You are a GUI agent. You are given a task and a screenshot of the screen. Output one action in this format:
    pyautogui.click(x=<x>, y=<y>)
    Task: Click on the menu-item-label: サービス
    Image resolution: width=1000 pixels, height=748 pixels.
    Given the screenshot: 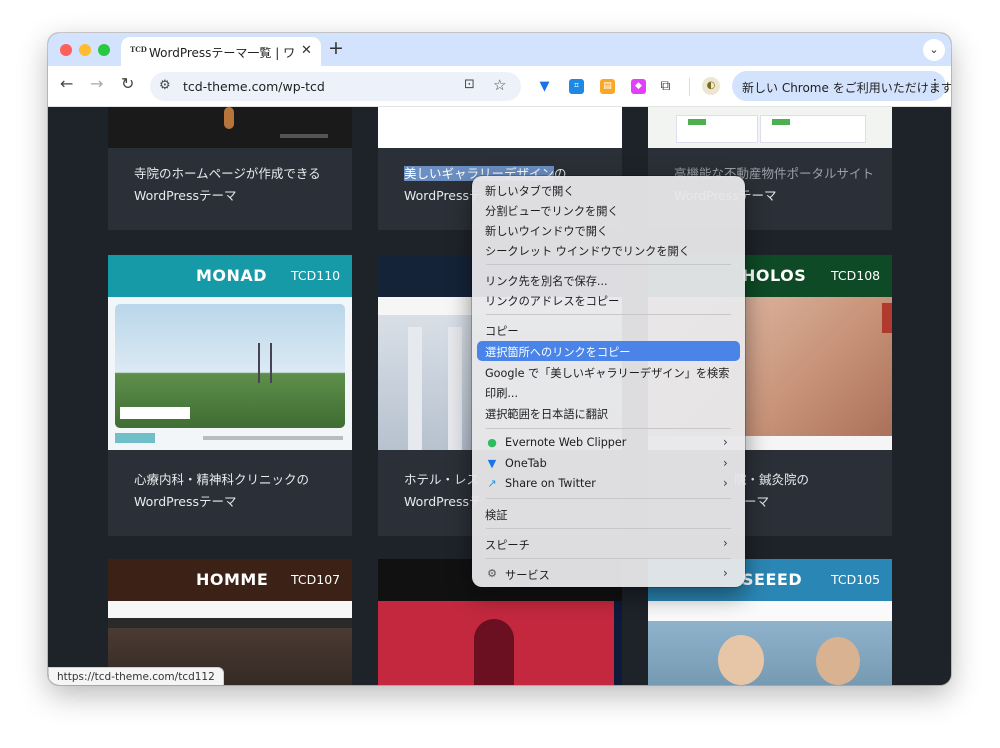 What is the action you would take?
    pyautogui.click(x=527, y=575)
    